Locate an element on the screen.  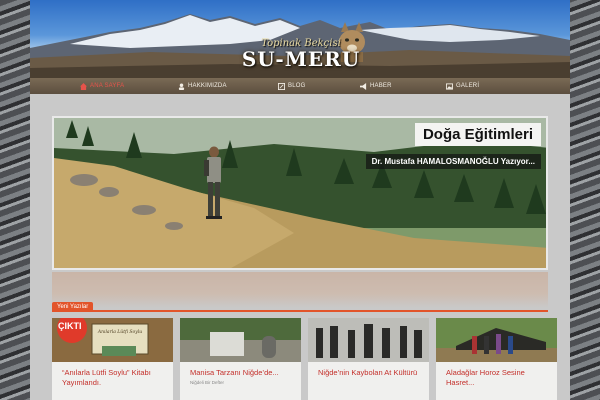
nav-item-about: HAKKIMIZDA is located at coordinates (202, 86).